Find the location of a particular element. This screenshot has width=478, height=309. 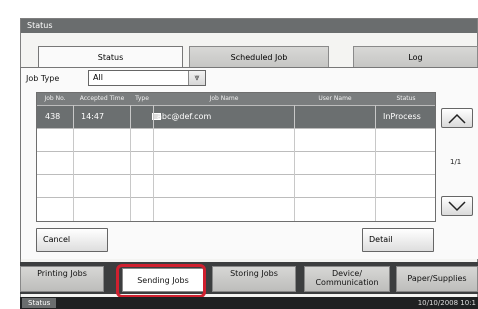

cell-status: InProcess is located at coordinates (402, 116).